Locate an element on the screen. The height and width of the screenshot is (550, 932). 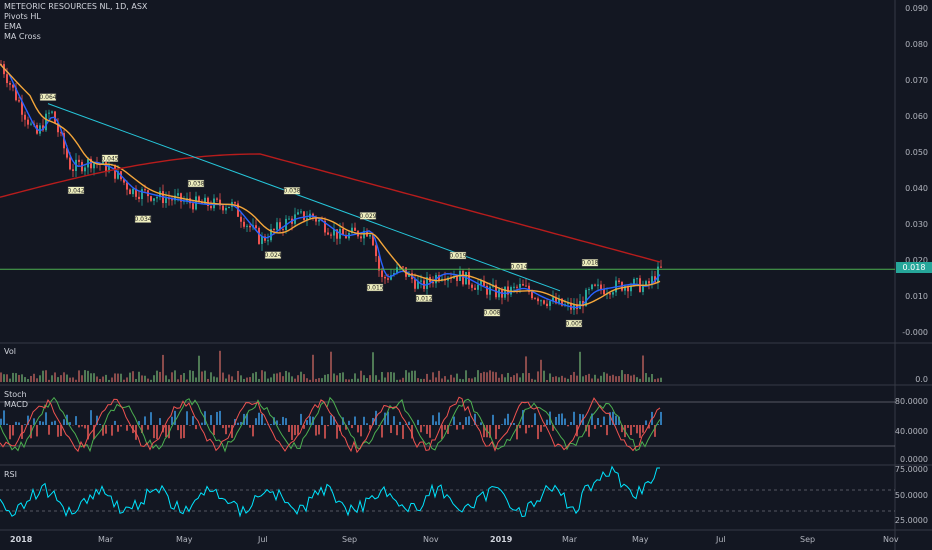
indicator-ma-cross-label: MA Cross is located at coordinates (75, 37).